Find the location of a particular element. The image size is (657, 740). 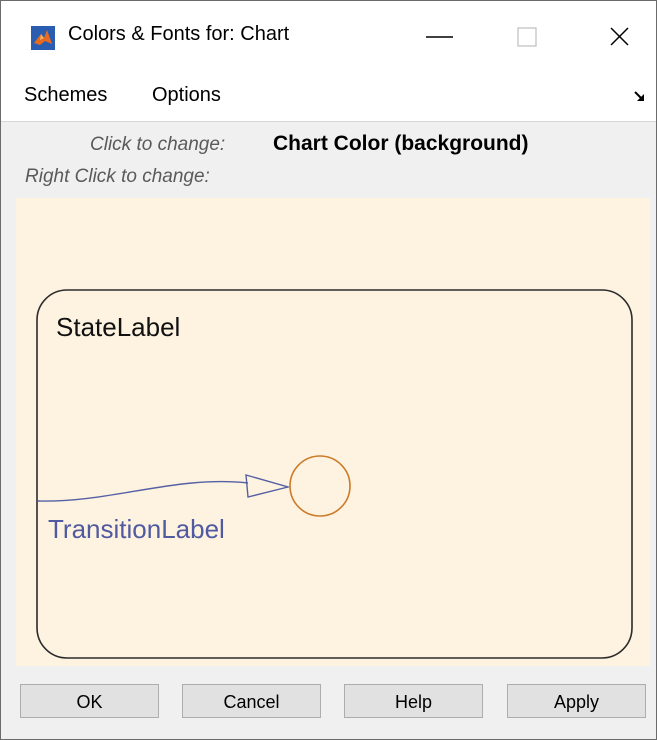

click-hint-value: Chart Color (background) is located at coordinates (401, 143).